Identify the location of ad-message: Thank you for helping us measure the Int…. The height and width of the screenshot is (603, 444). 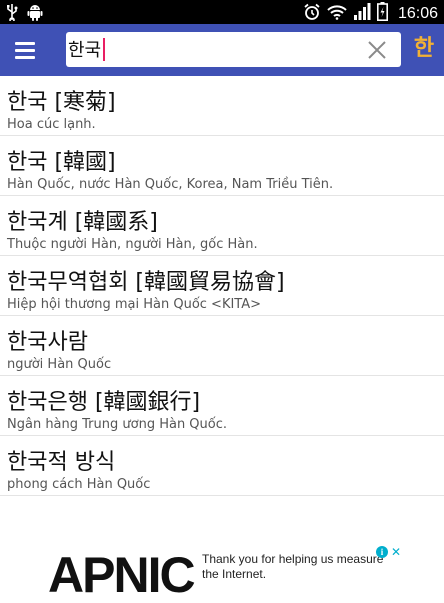
(293, 566).